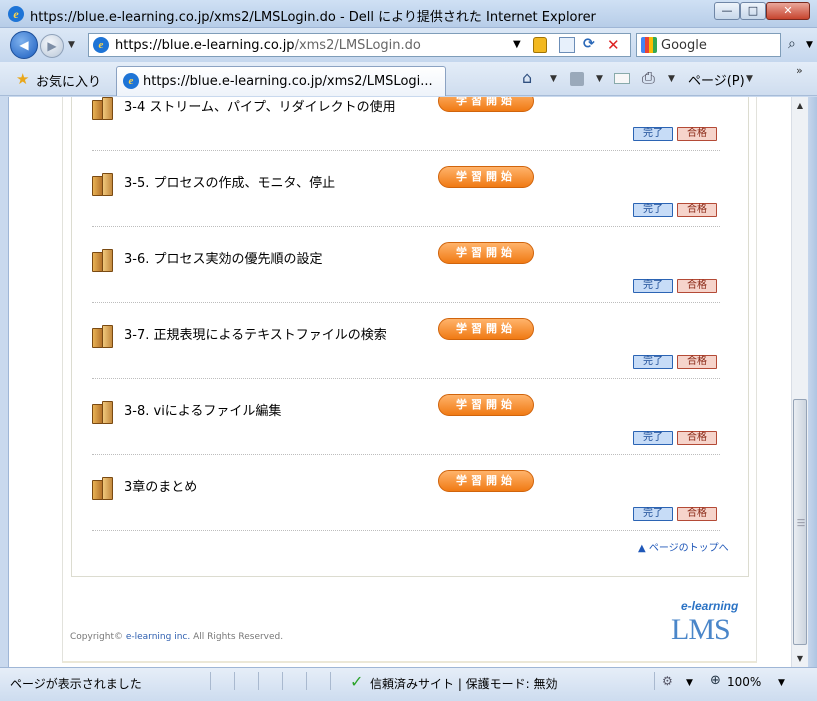 Image resolution: width=817 pixels, height=701 pixels. What do you see at coordinates (753, 11) in the screenshot?
I see `maximize-button: □` at bounding box center [753, 11].